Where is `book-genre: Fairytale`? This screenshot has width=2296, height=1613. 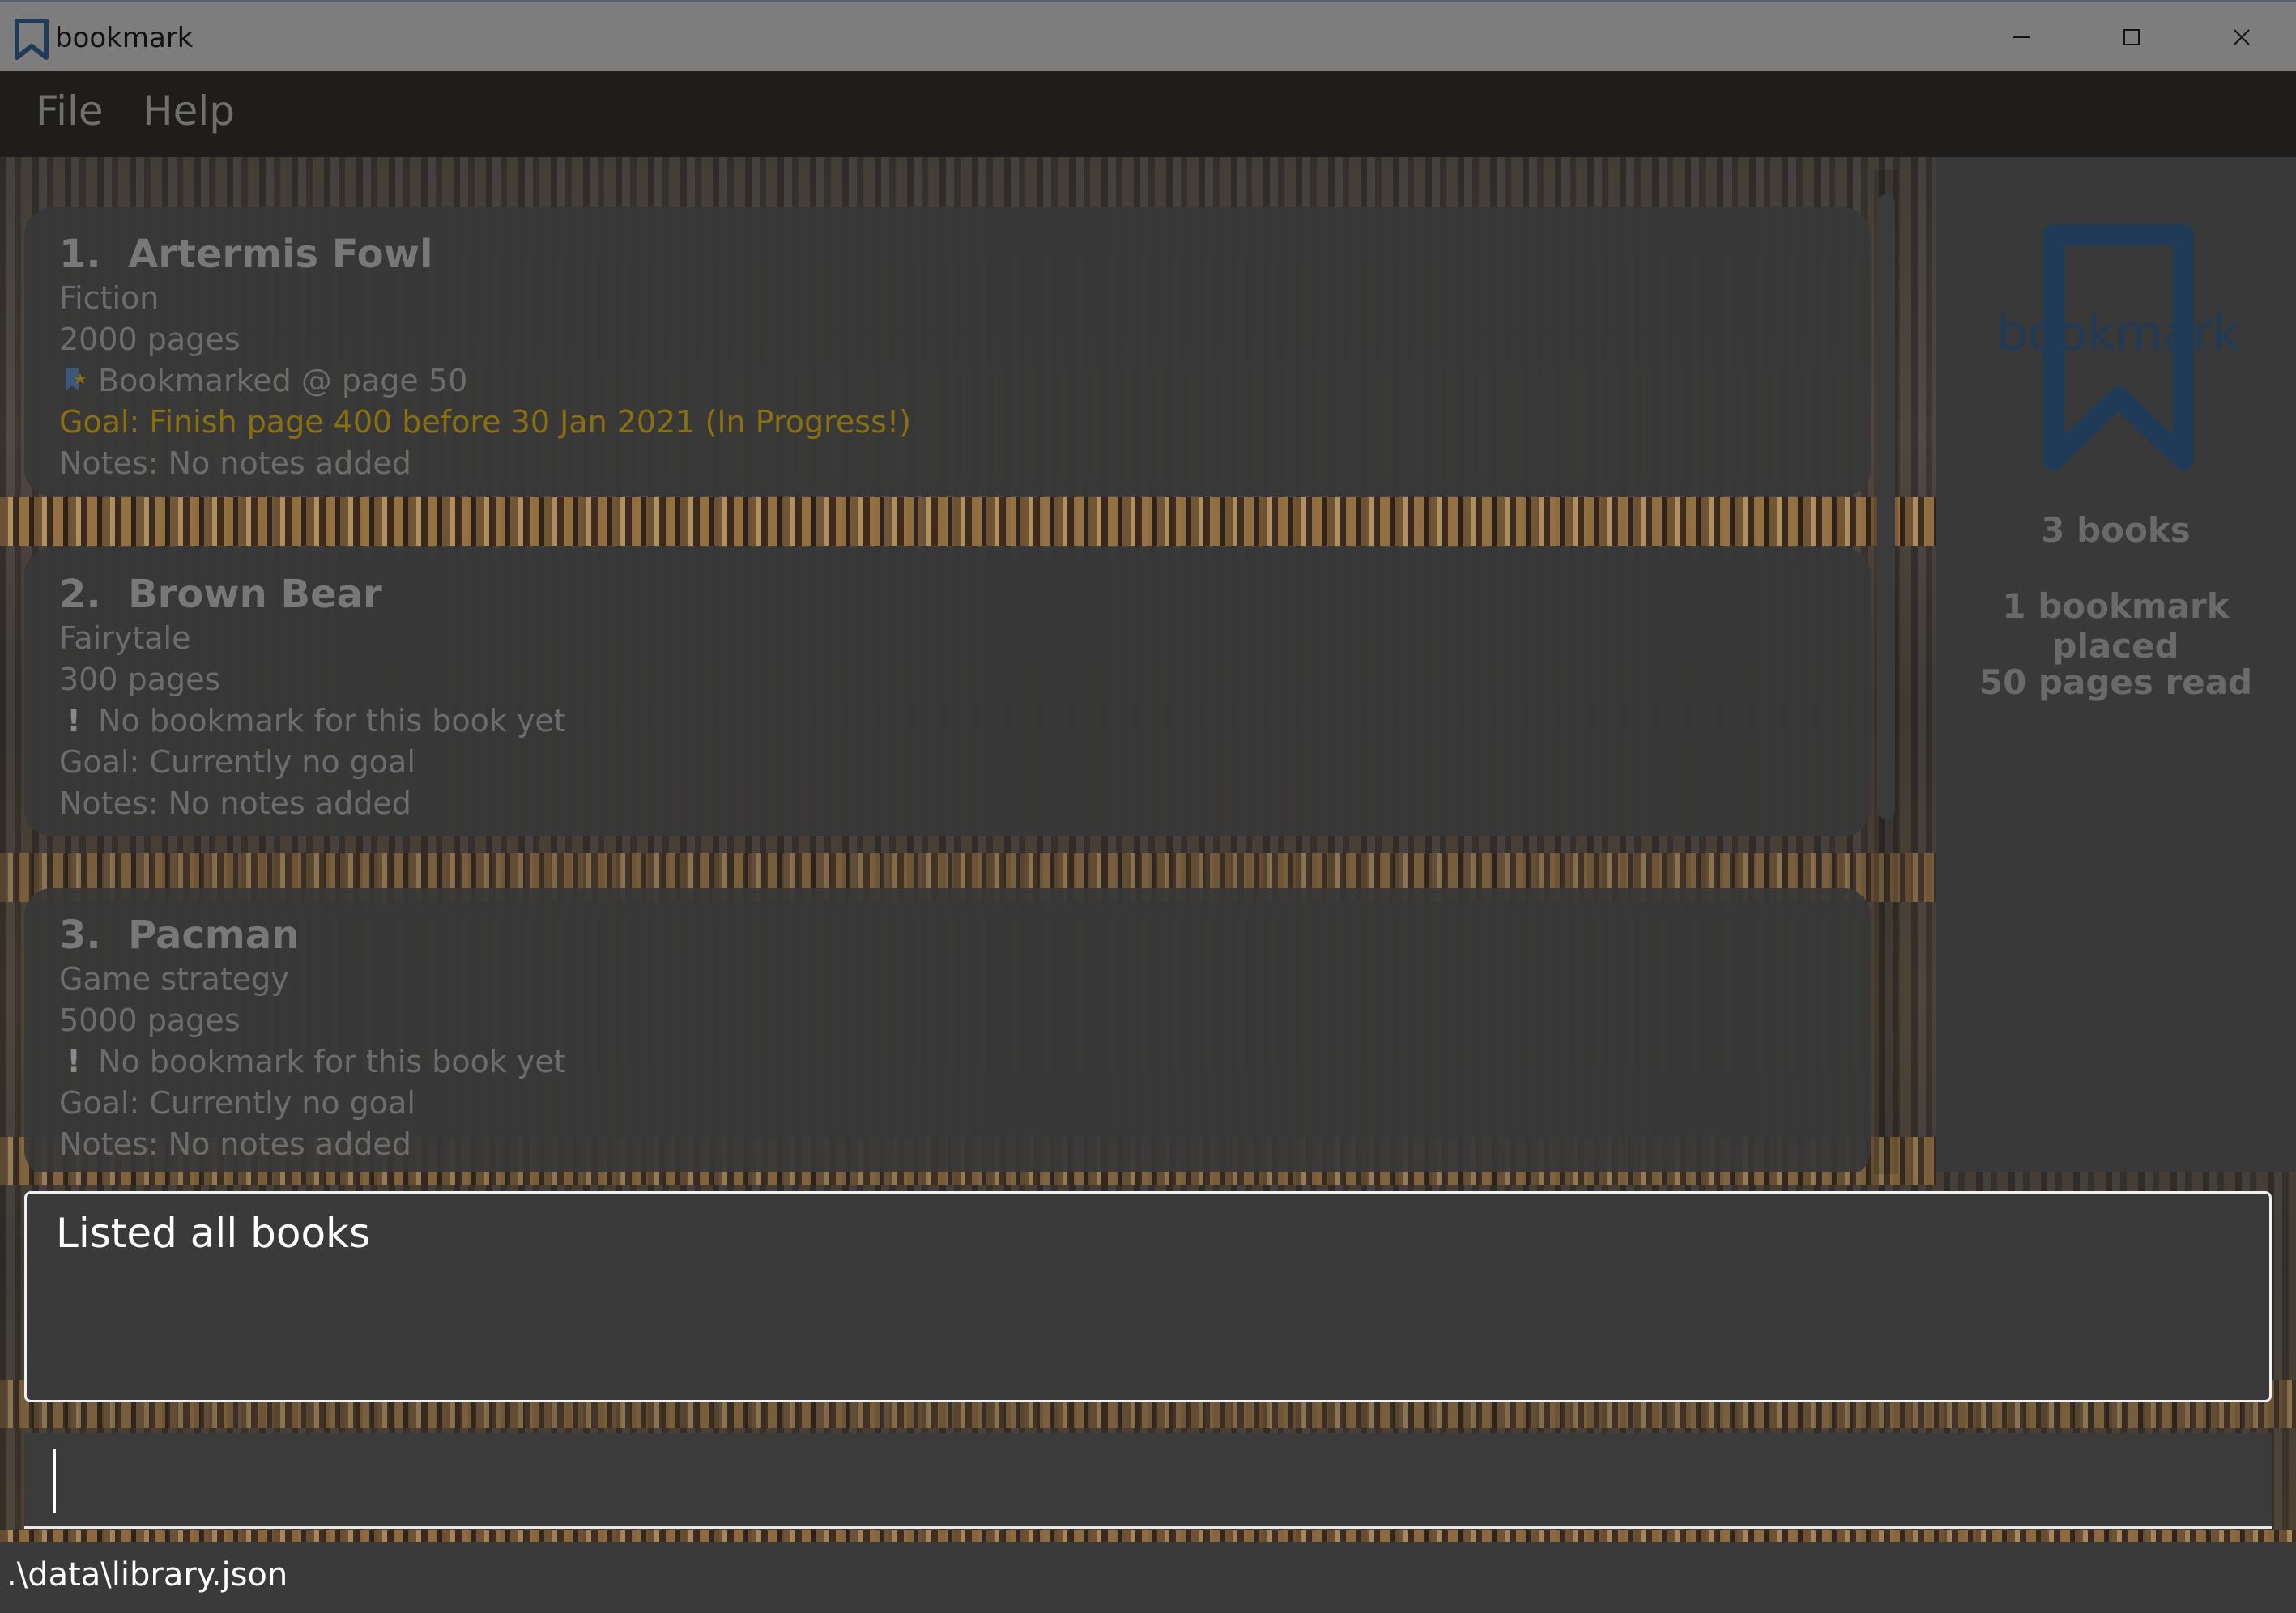 book-genre: Fairytale is located at coordinates (125, 638).